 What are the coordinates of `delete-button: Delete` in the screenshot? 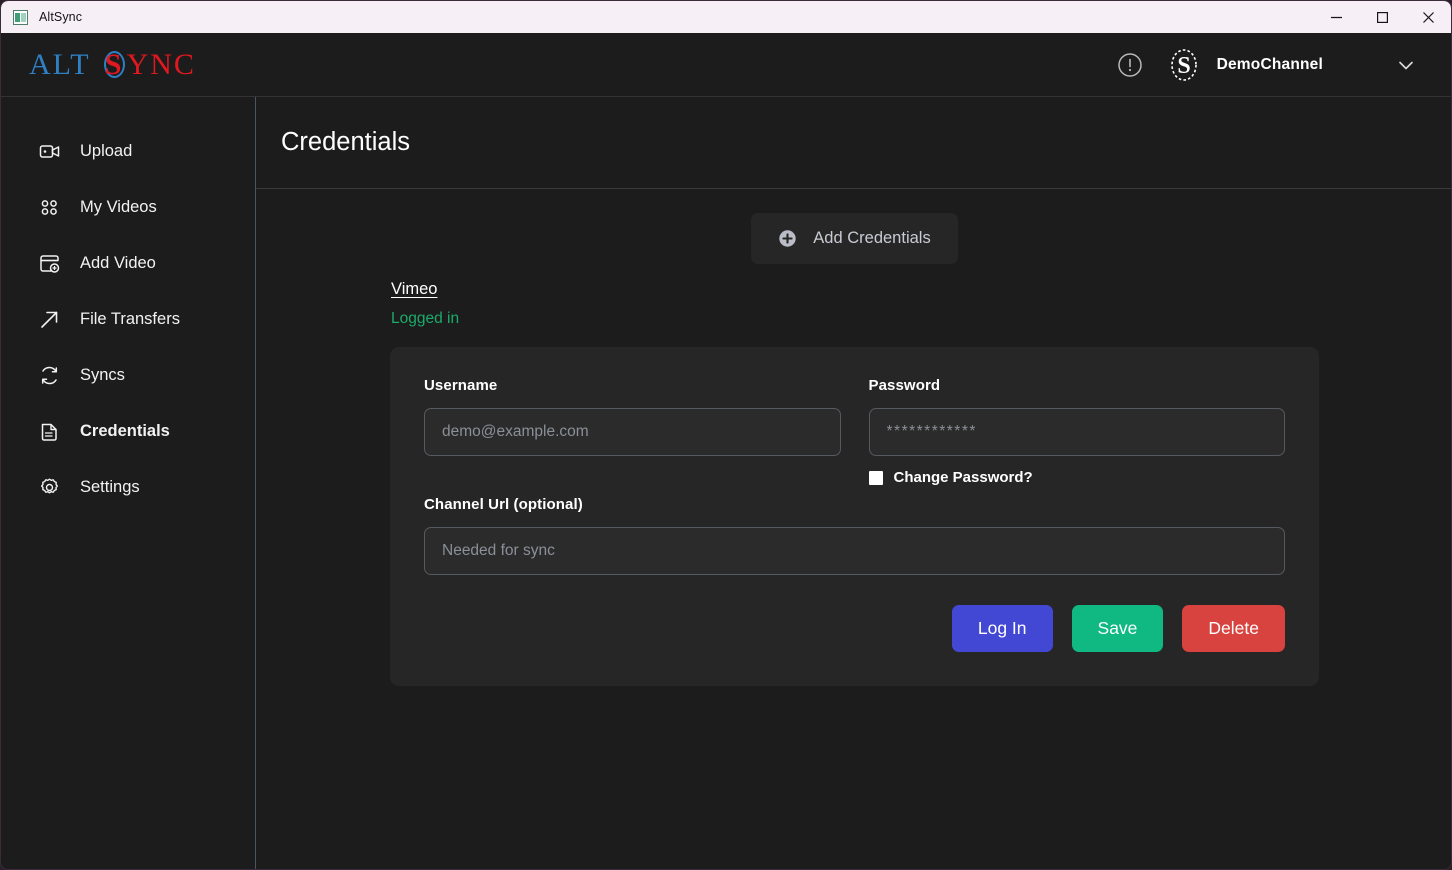 It's located at (1233, 628).